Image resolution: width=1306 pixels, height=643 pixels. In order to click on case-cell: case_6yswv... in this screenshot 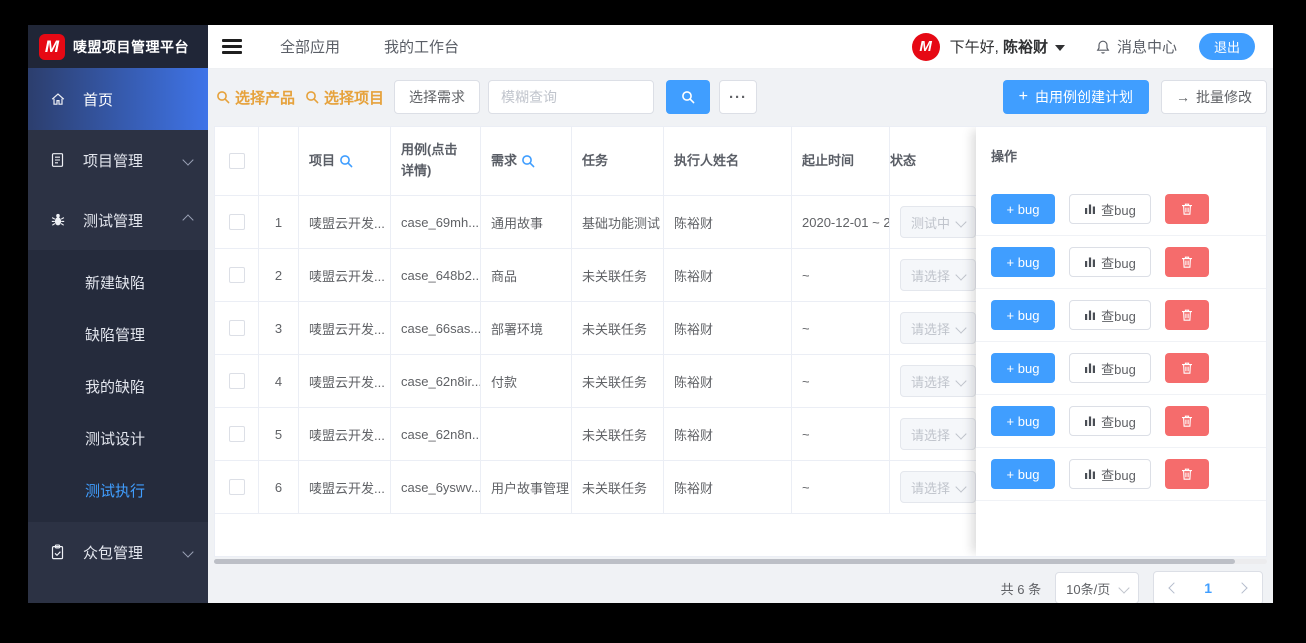, I will do `click(436, 487)`.